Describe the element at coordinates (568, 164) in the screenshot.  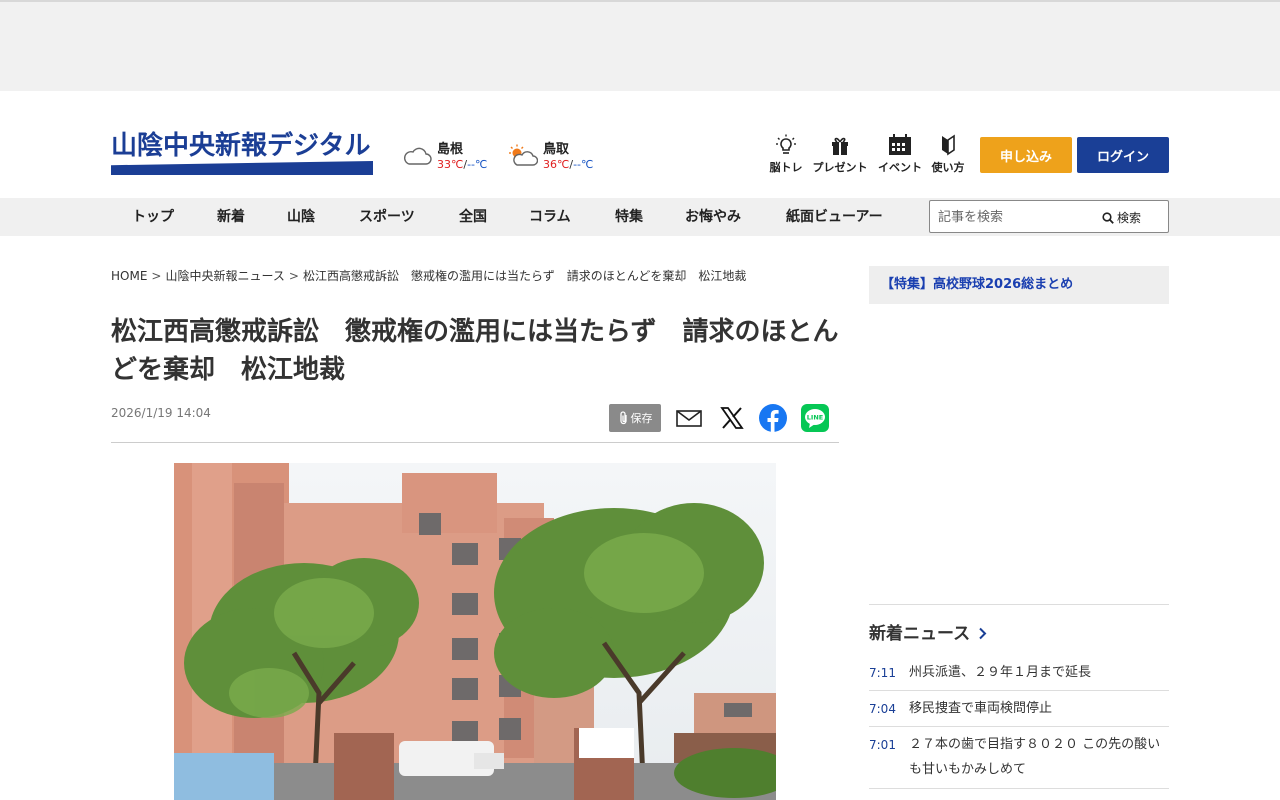
I see `weather-temps: 36℃/--℃` at that location.